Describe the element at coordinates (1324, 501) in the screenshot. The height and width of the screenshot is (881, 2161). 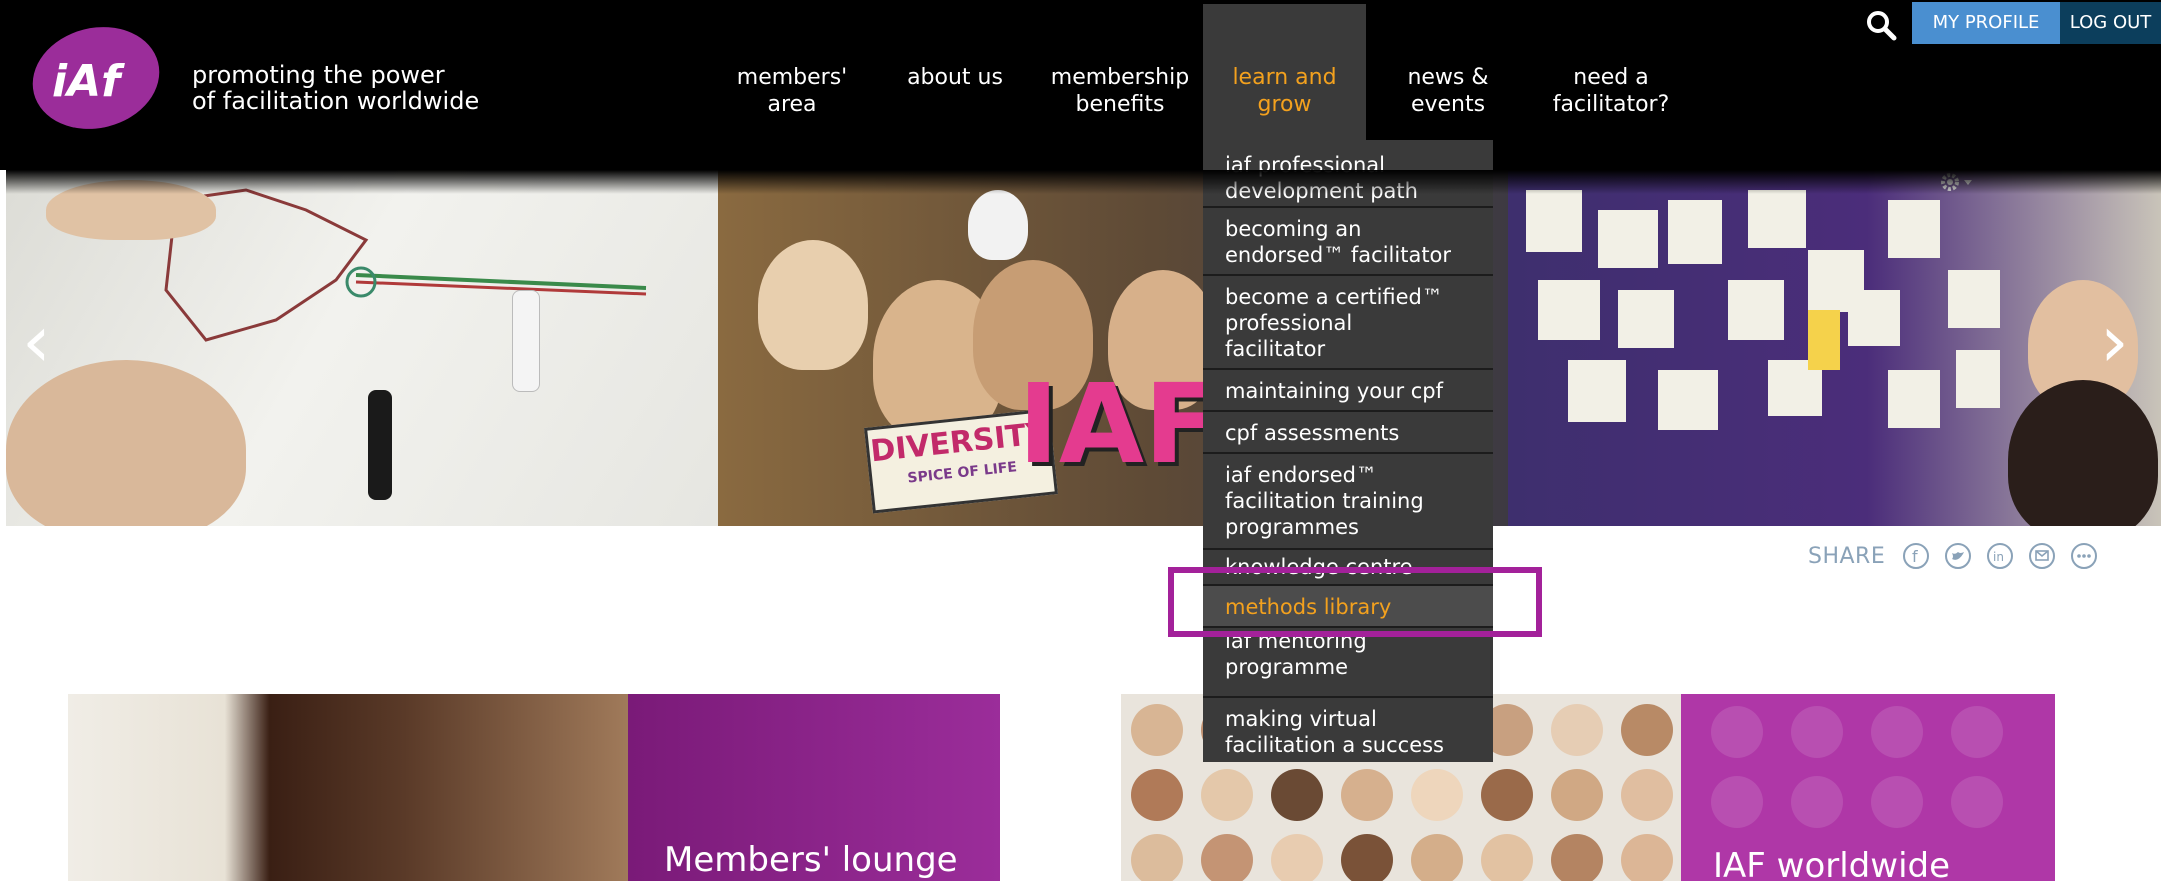
I see `menu-item-label: facilitation training` at that location.